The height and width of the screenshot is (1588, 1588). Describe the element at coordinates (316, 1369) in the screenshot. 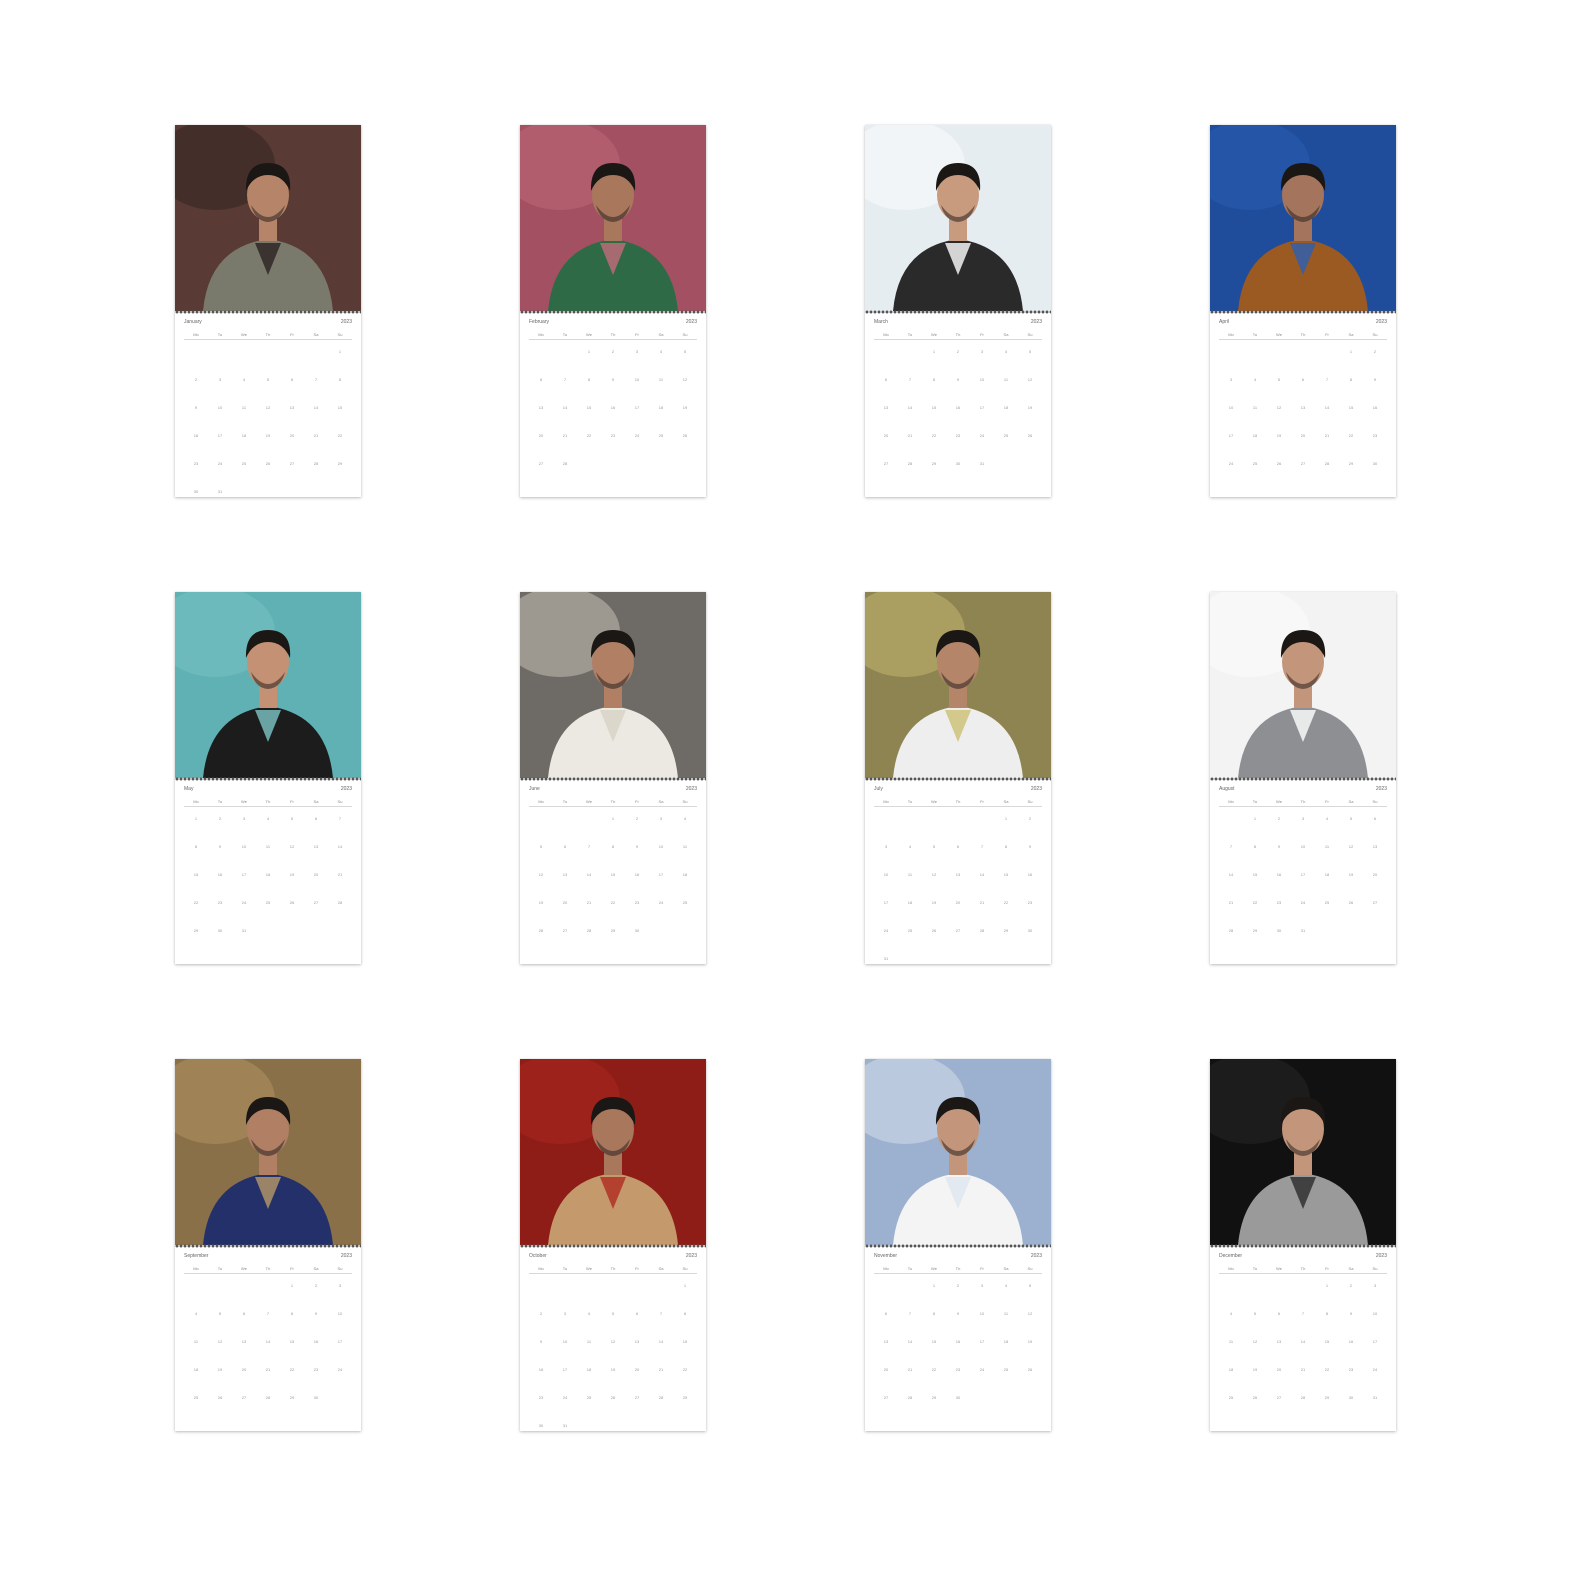

I see `day-number: 23` at that location.